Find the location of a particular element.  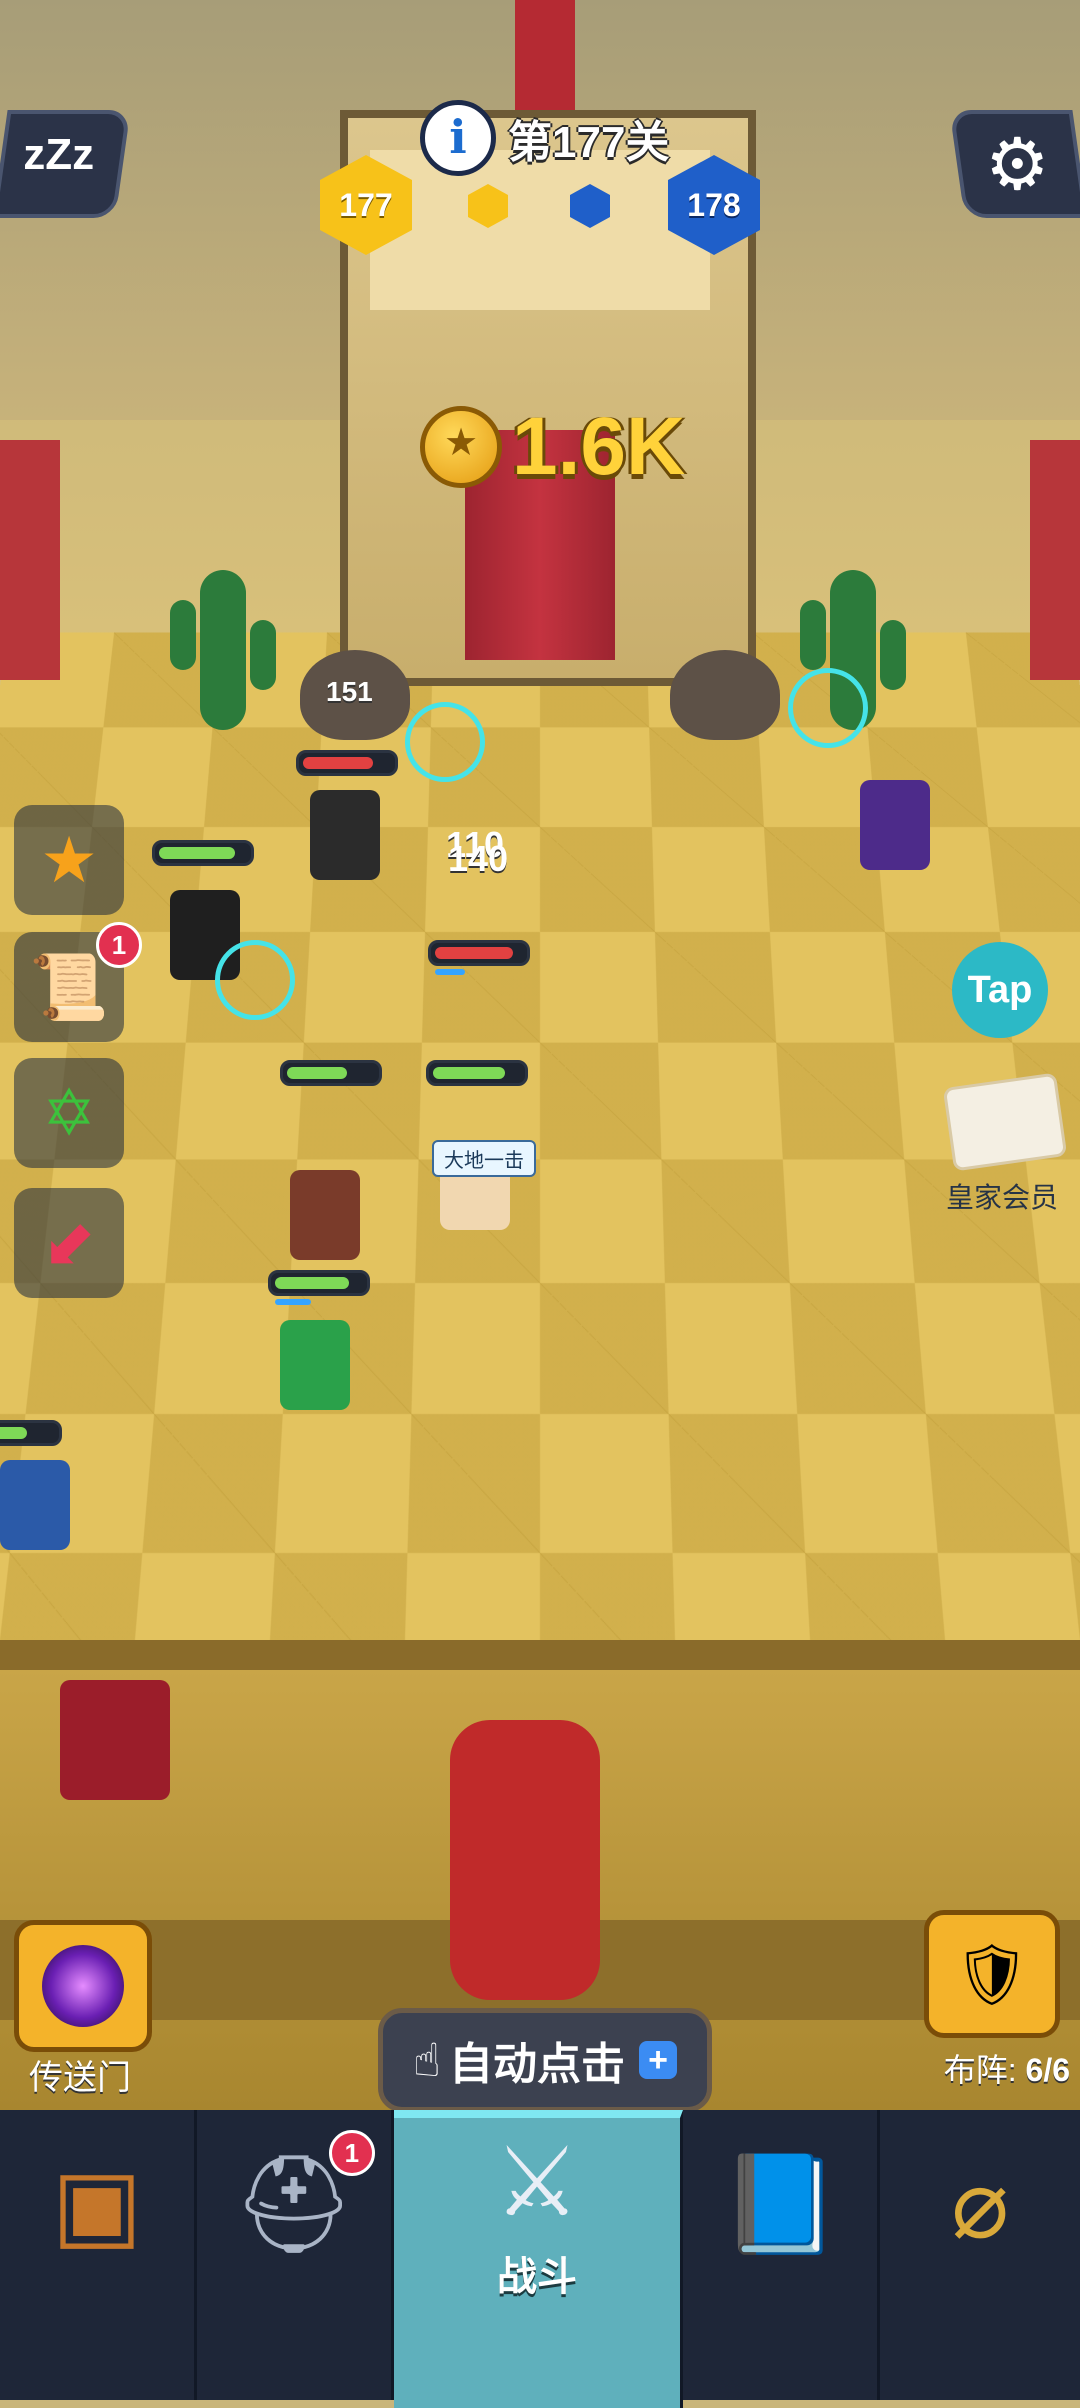

crossed-swords-icon: ⚔ is located at coordinates (537, 2182).